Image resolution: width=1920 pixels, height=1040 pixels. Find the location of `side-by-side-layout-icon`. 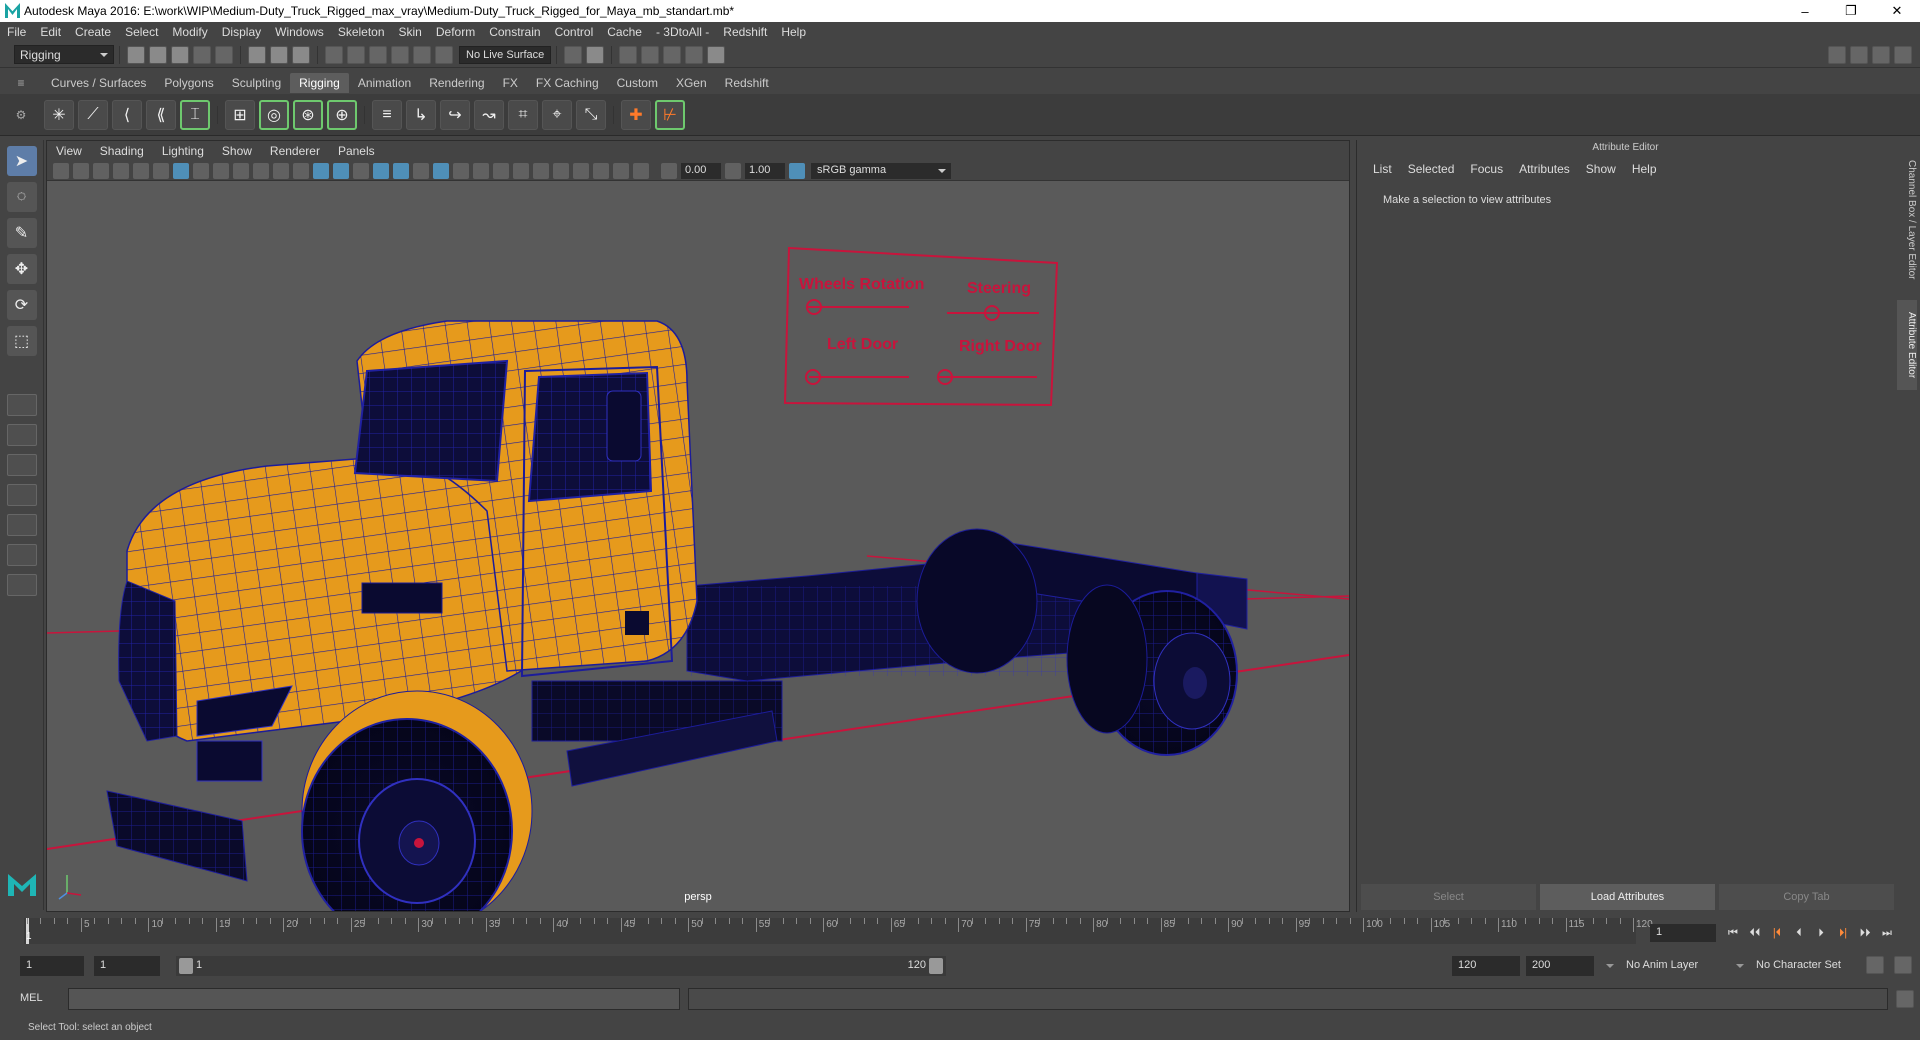

side-by-side-layout-icon is located at coordinates (21, 465).